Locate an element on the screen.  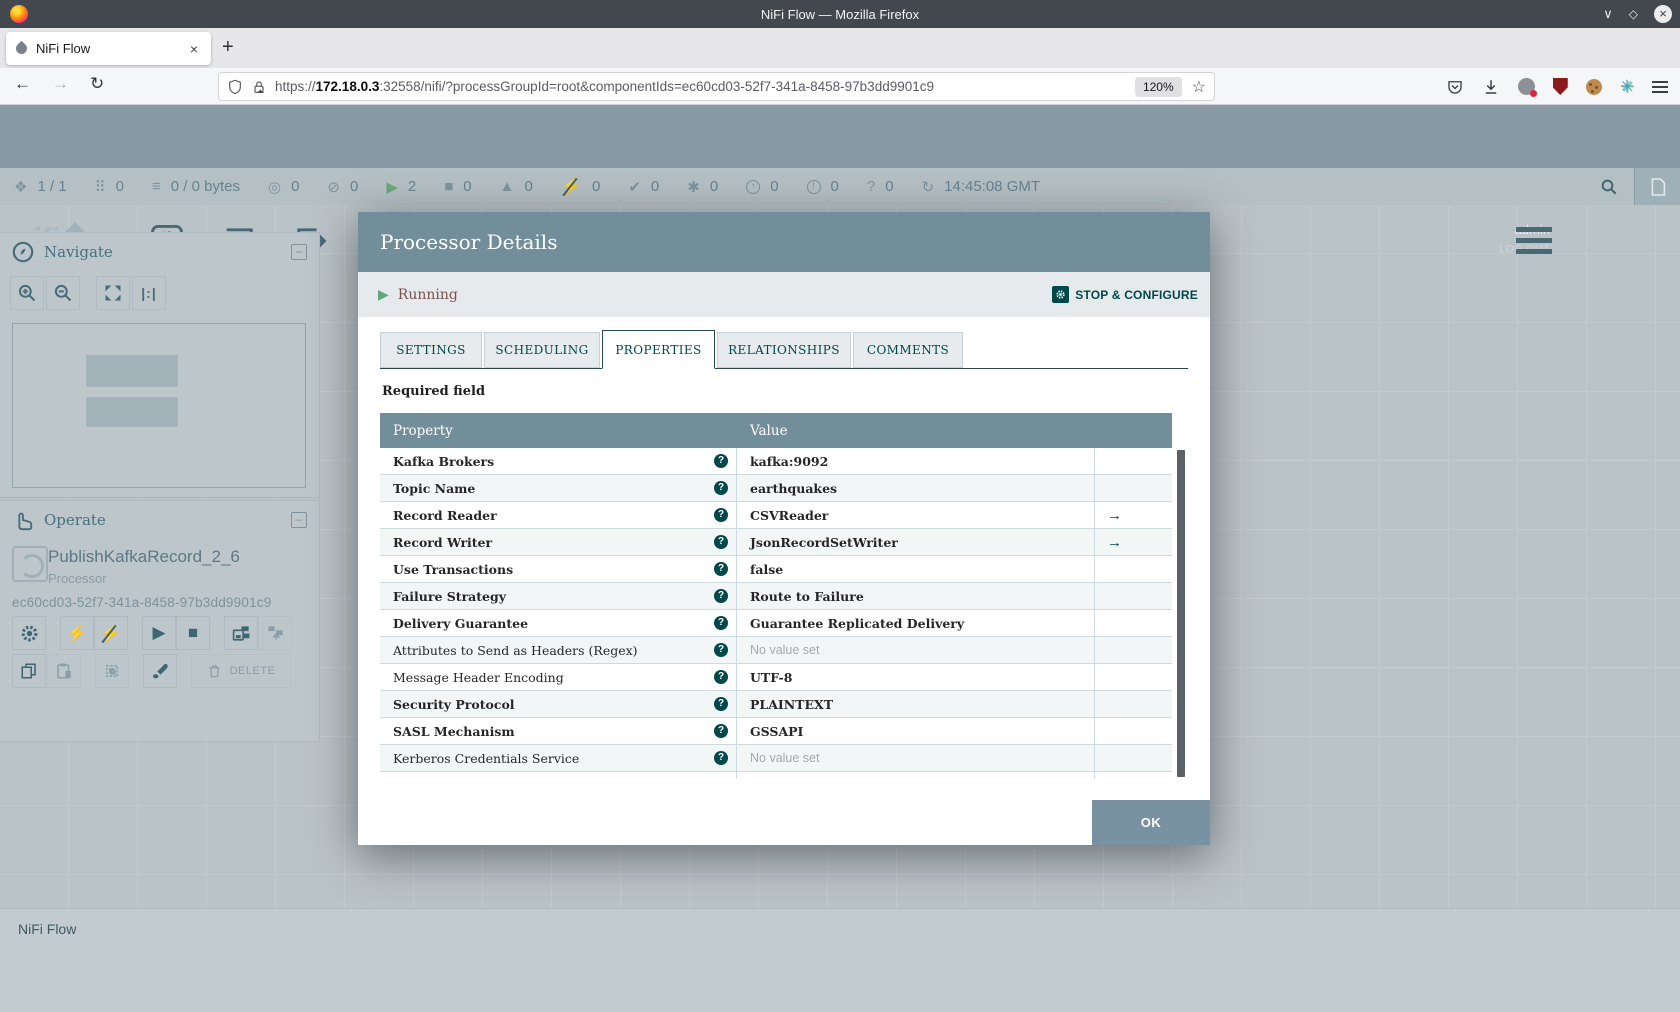
table-scrollbar is located at coordinates (1181, 613).